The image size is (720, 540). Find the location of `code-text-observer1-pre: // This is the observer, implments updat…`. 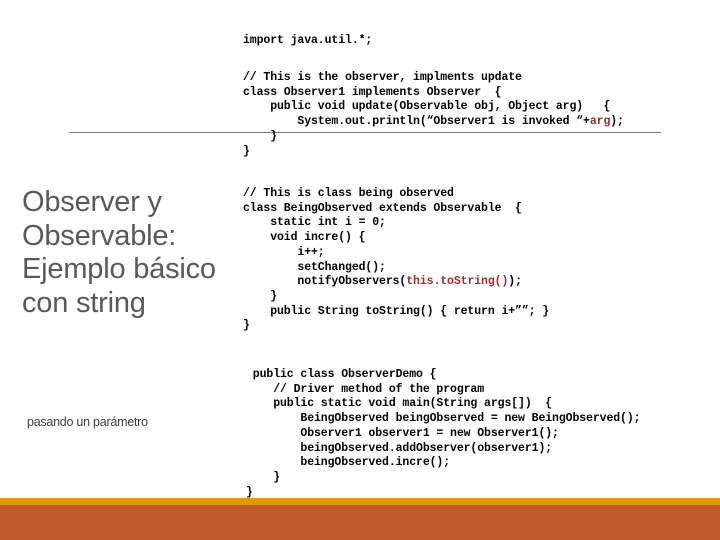

code-text-observer1-pre: // This is the observer, implments updat… is located at coordinates (427, 100).